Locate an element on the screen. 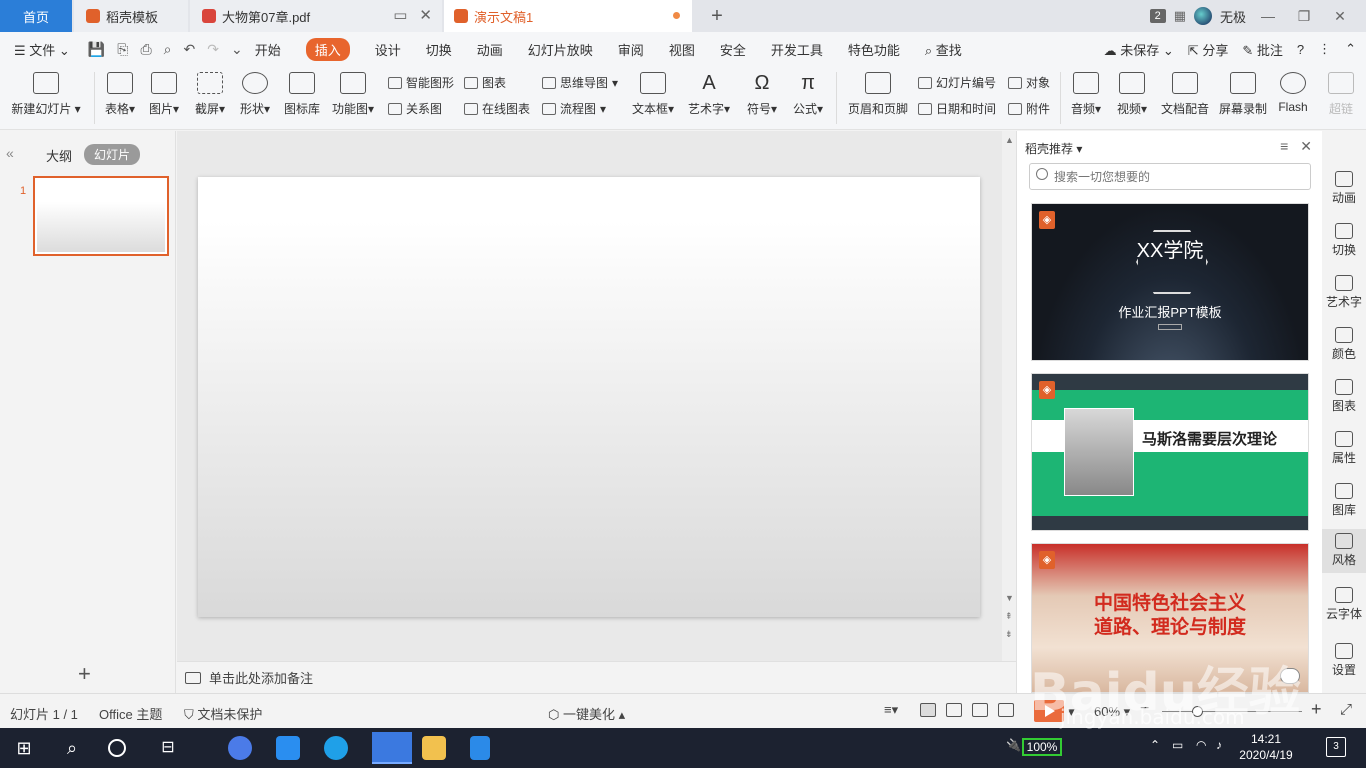 The height and width of the screenshot is (768, 1366). customize-toolbar-icon: ⌄ is located at coordinates (237, 49).